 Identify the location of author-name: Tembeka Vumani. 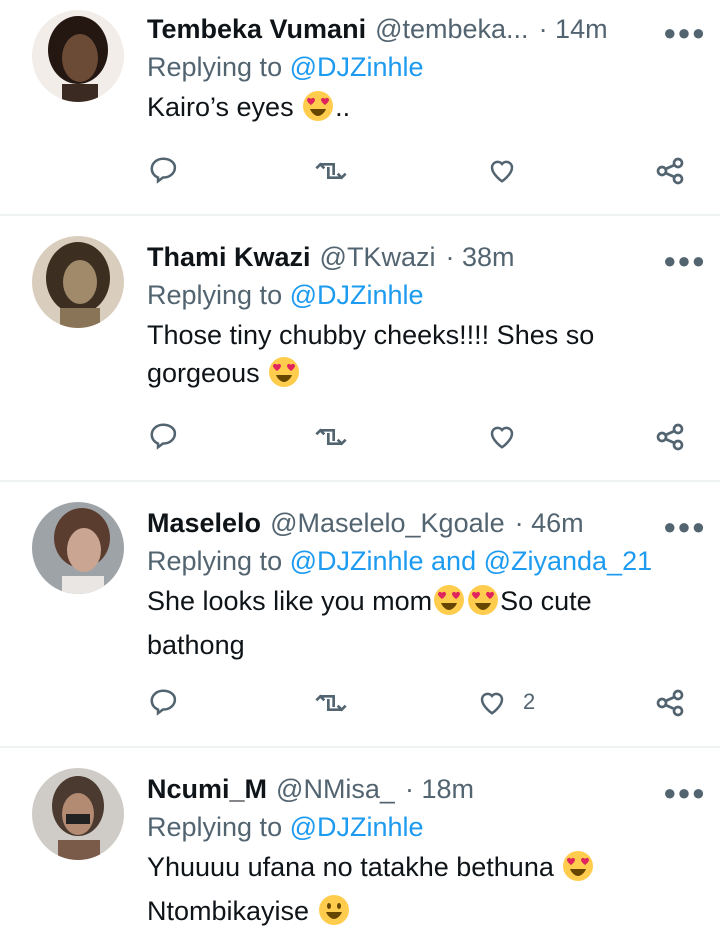
(256, 29).